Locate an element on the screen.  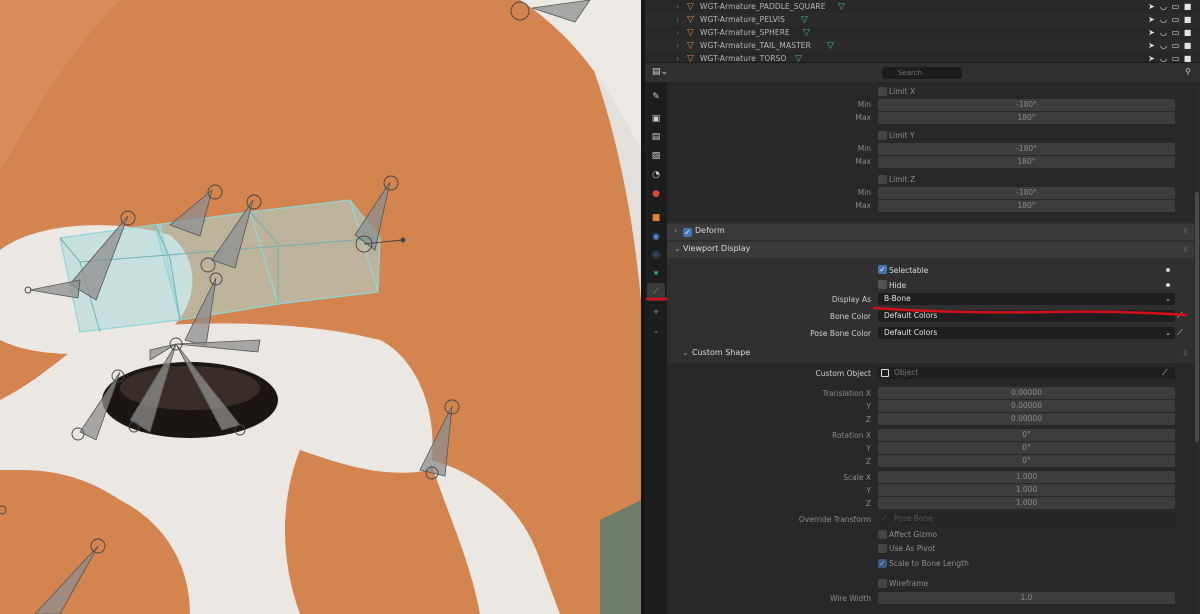
translation-x-field: 0.00000 is located at coordinates (1026, 393).